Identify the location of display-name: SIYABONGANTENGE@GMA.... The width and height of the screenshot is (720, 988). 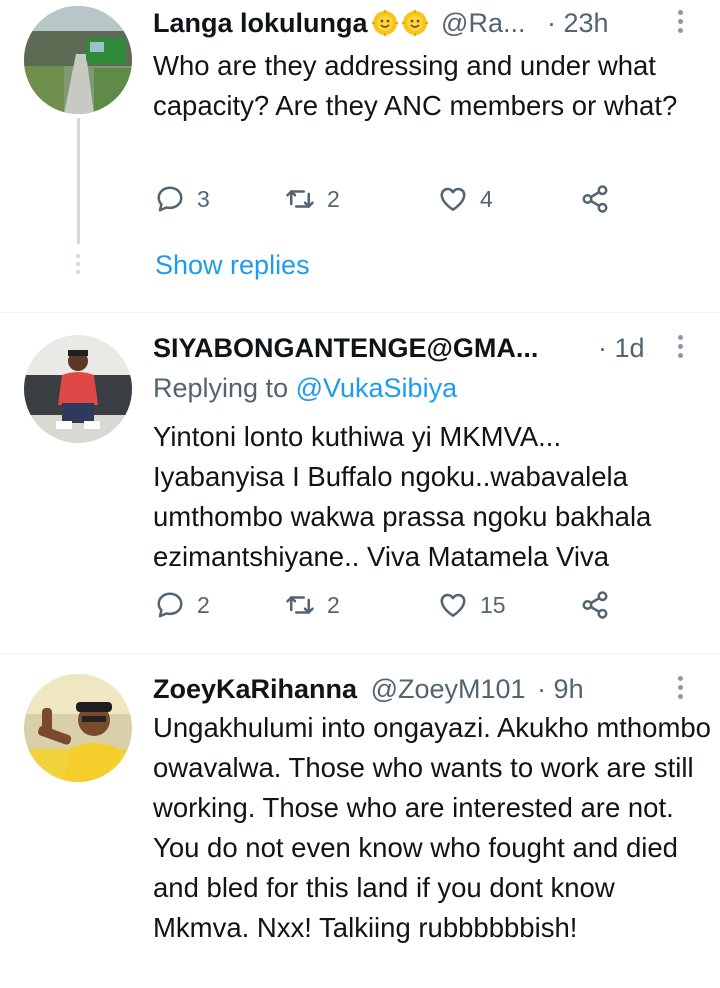
(345, 348).